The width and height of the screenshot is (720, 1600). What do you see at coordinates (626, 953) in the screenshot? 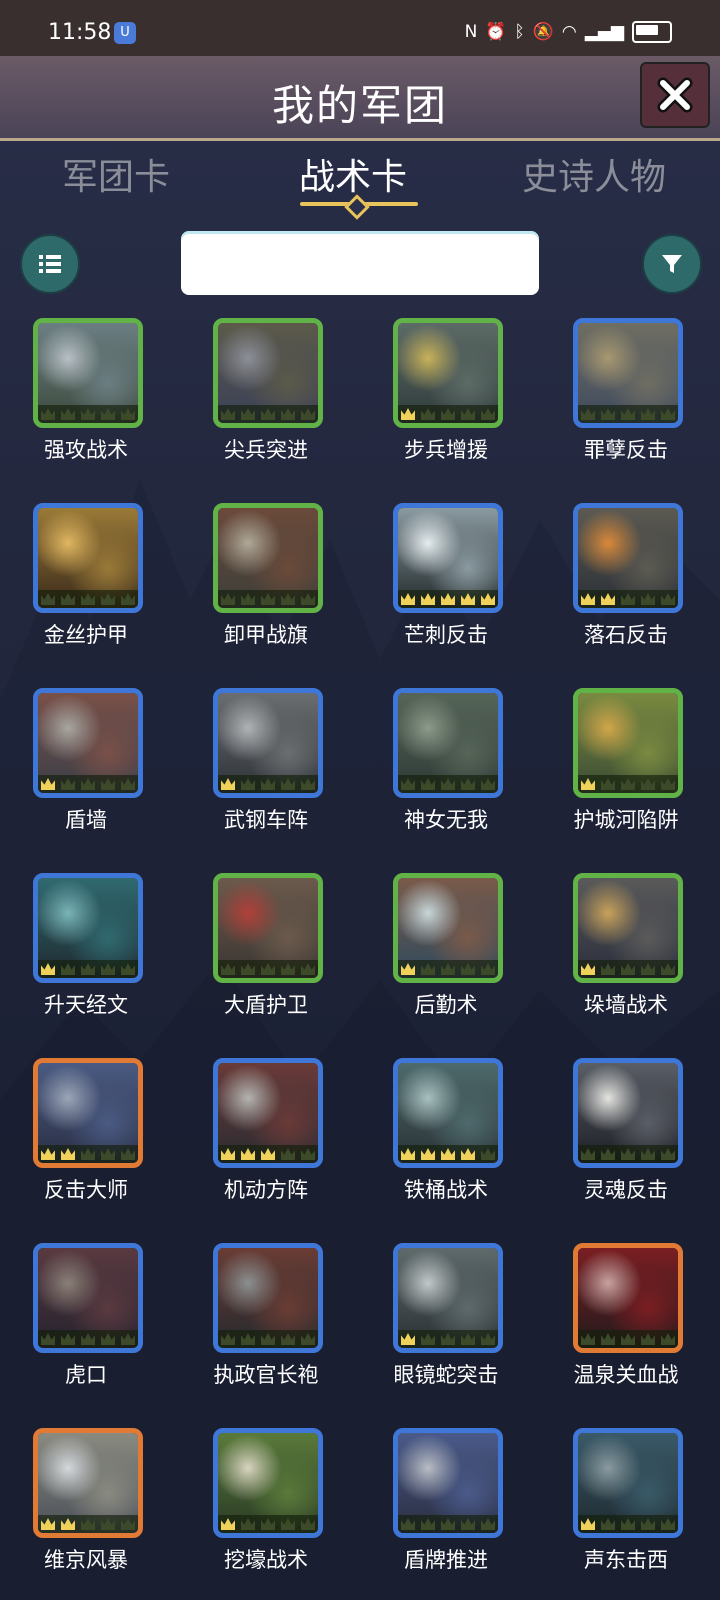
I see `tactic-card: 垛墙战术` at bounding box center [626, 953].